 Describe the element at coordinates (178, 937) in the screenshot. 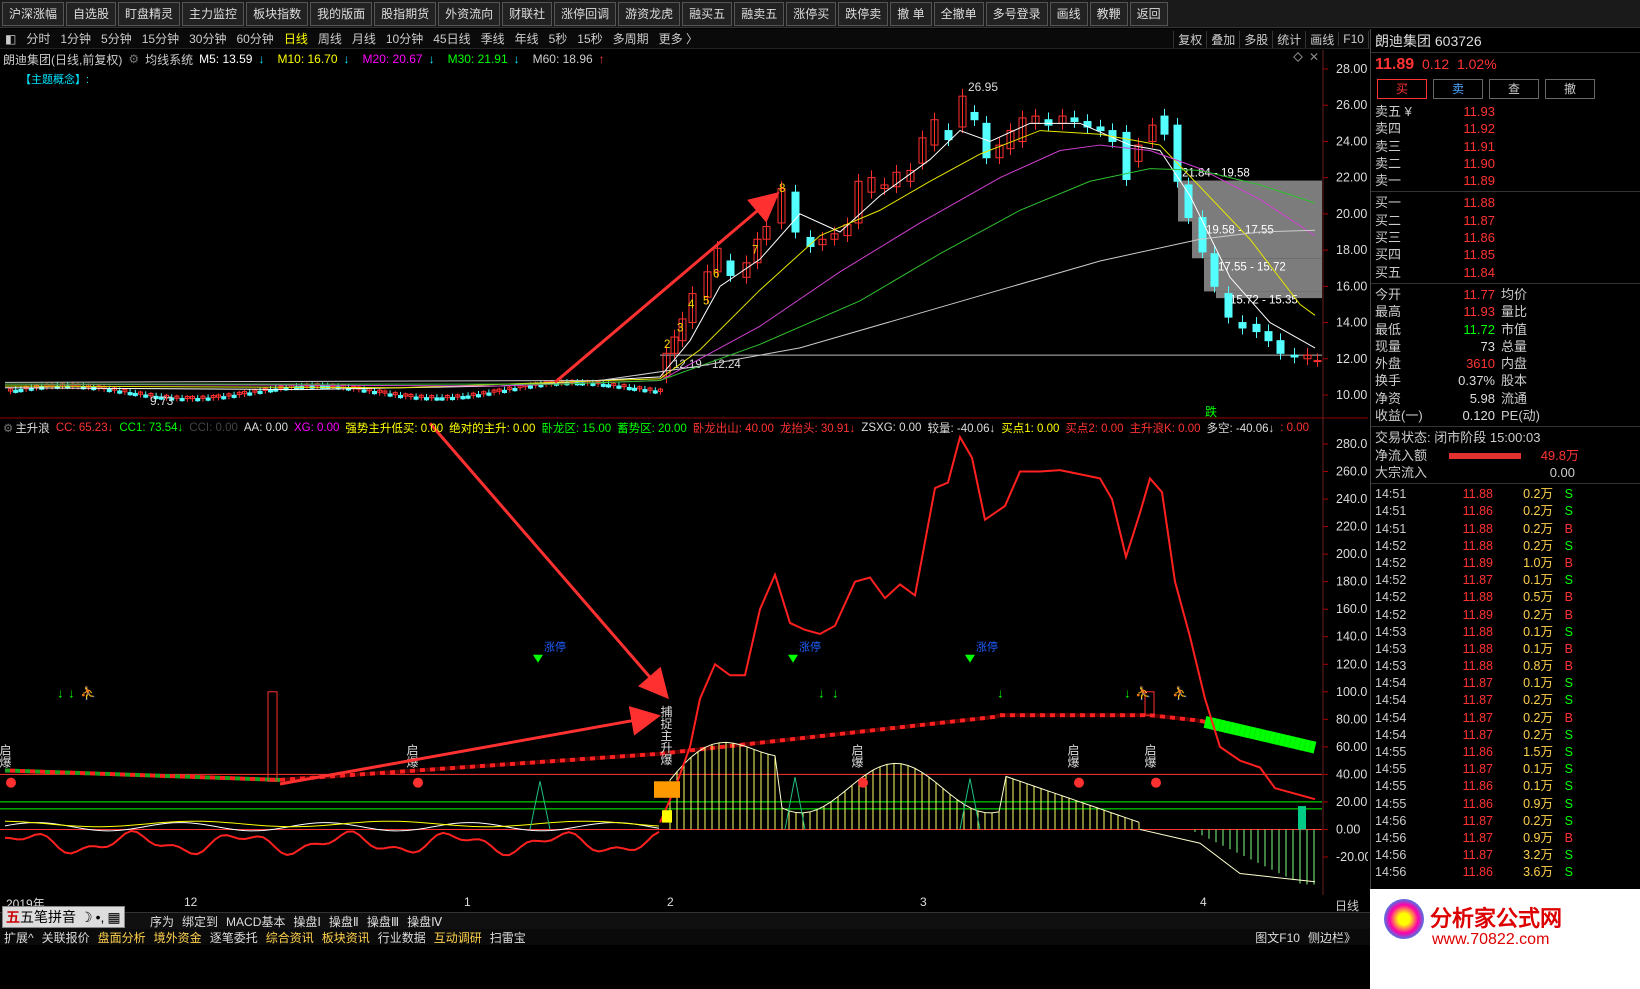

I see `function-tab: 境外资金` at that location.